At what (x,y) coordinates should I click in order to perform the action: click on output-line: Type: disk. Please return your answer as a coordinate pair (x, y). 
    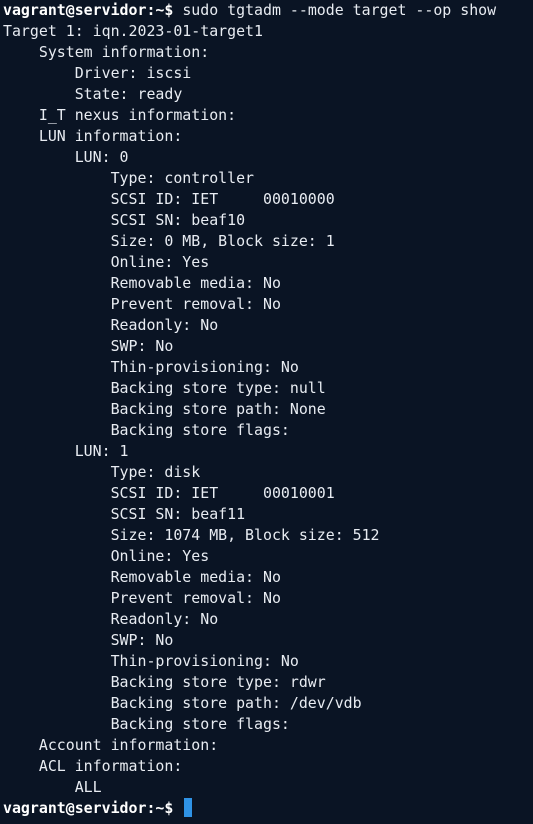
    Looking at the image, I should click on (102, 472).